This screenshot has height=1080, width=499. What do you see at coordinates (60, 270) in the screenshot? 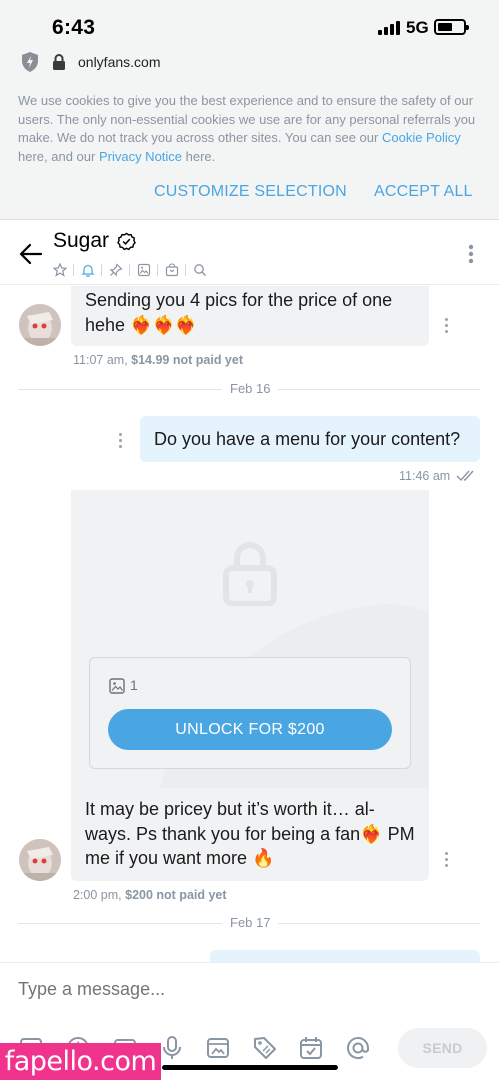
I see `star-icon` at bounding box center [60, 270].